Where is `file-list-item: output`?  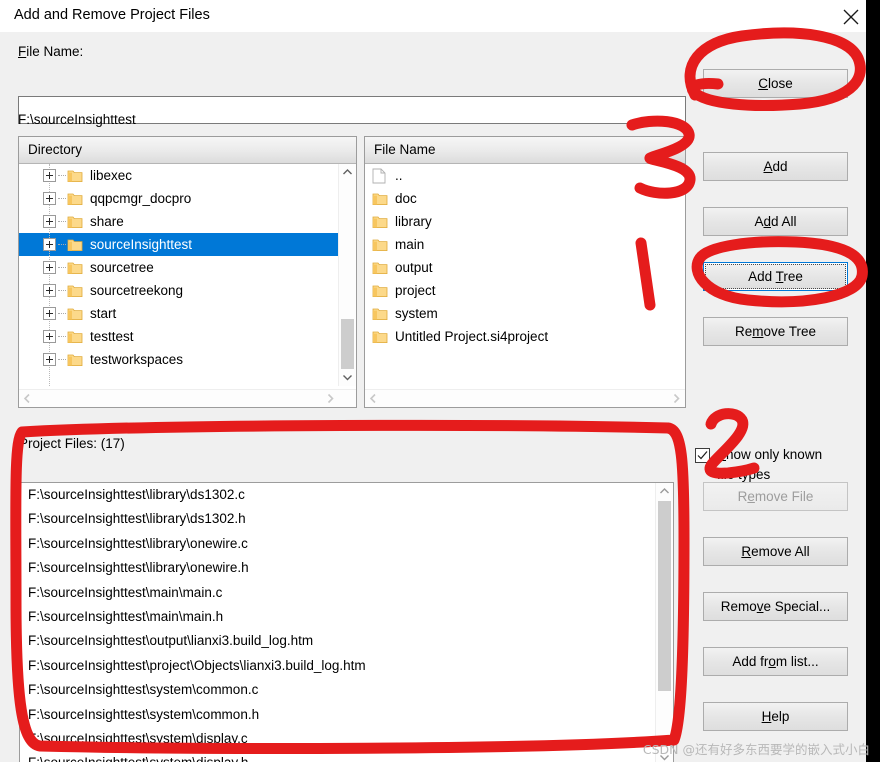
file-list-item: output is located at coordinates (525, 267).